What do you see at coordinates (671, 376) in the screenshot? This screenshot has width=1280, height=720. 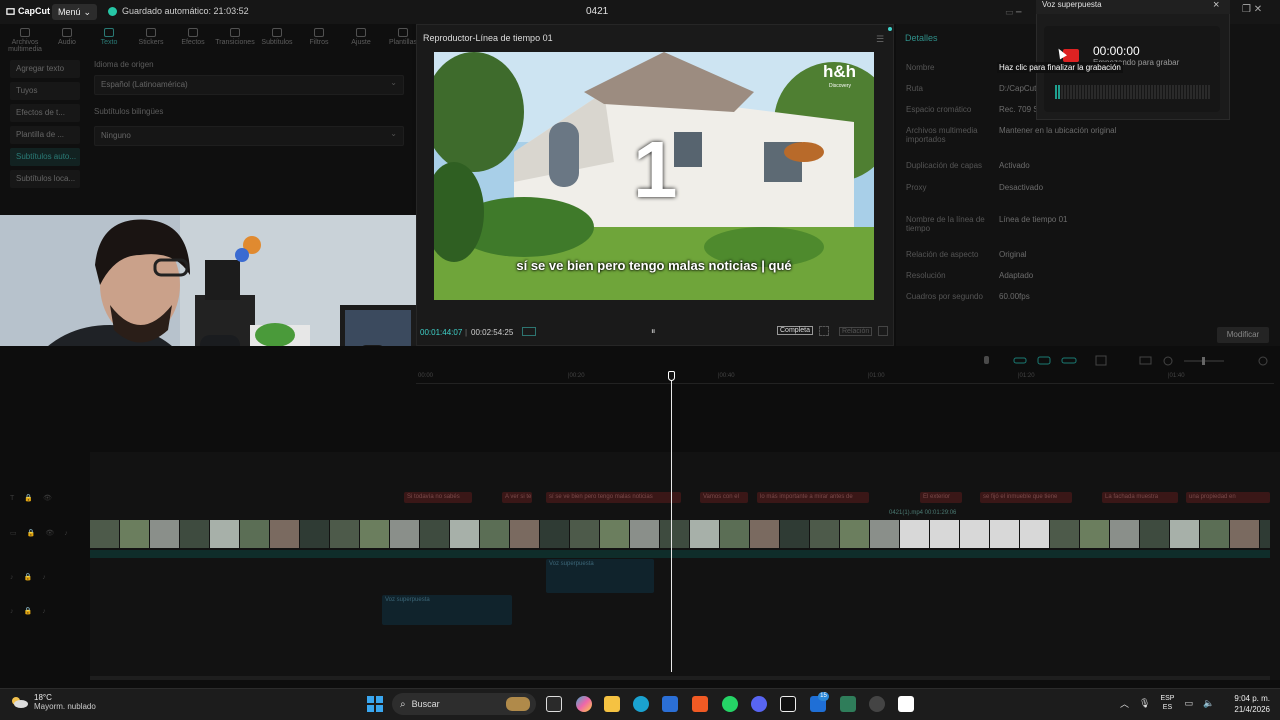 I see `playhead-handle` at bounding box center [671, 376].